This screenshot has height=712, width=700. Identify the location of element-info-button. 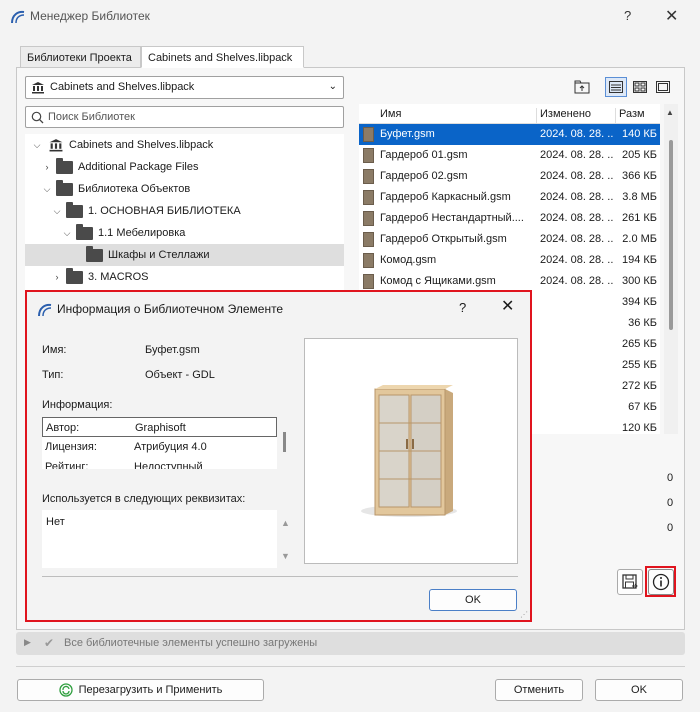
(661, 582).